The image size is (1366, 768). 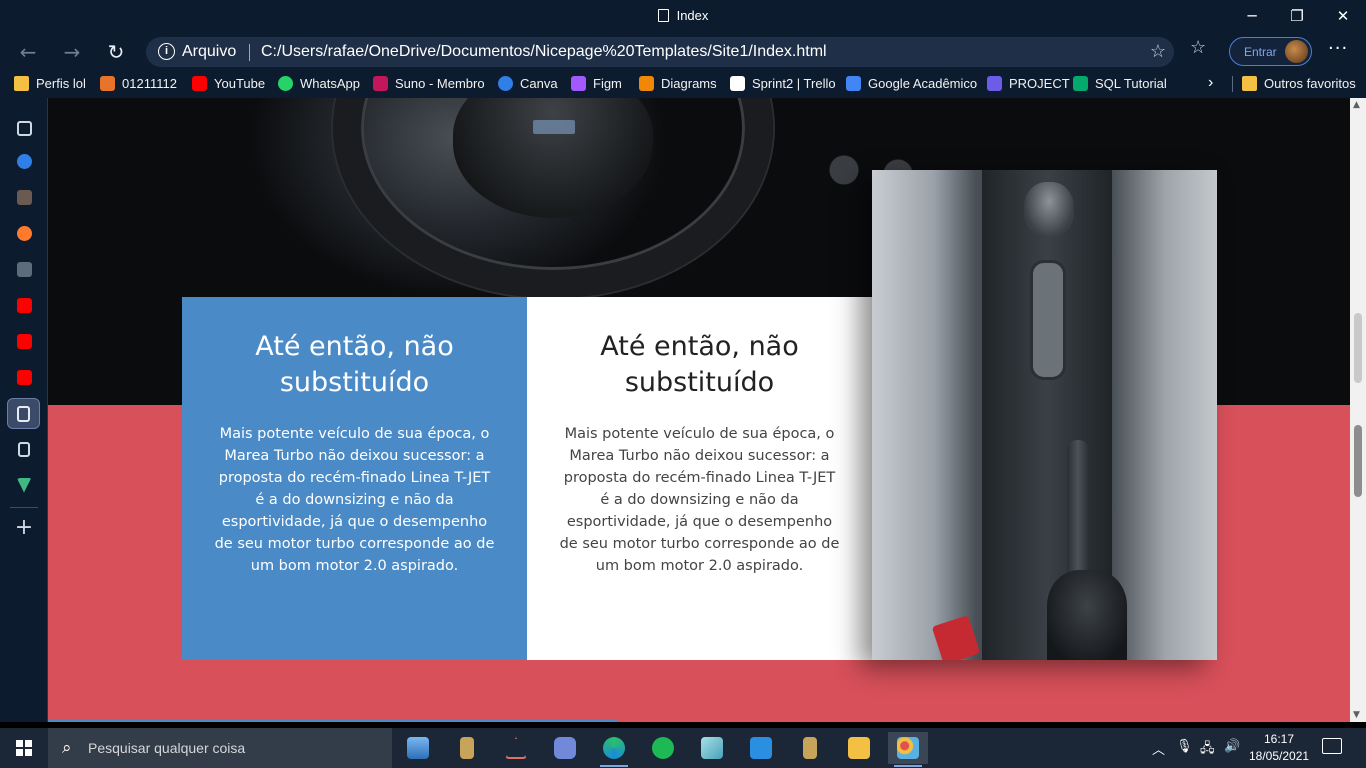 What do you see at coordinates (1207, 750) in the screenshot?
I see `network-icon: 🖧` at bounding box center [1207, 750].